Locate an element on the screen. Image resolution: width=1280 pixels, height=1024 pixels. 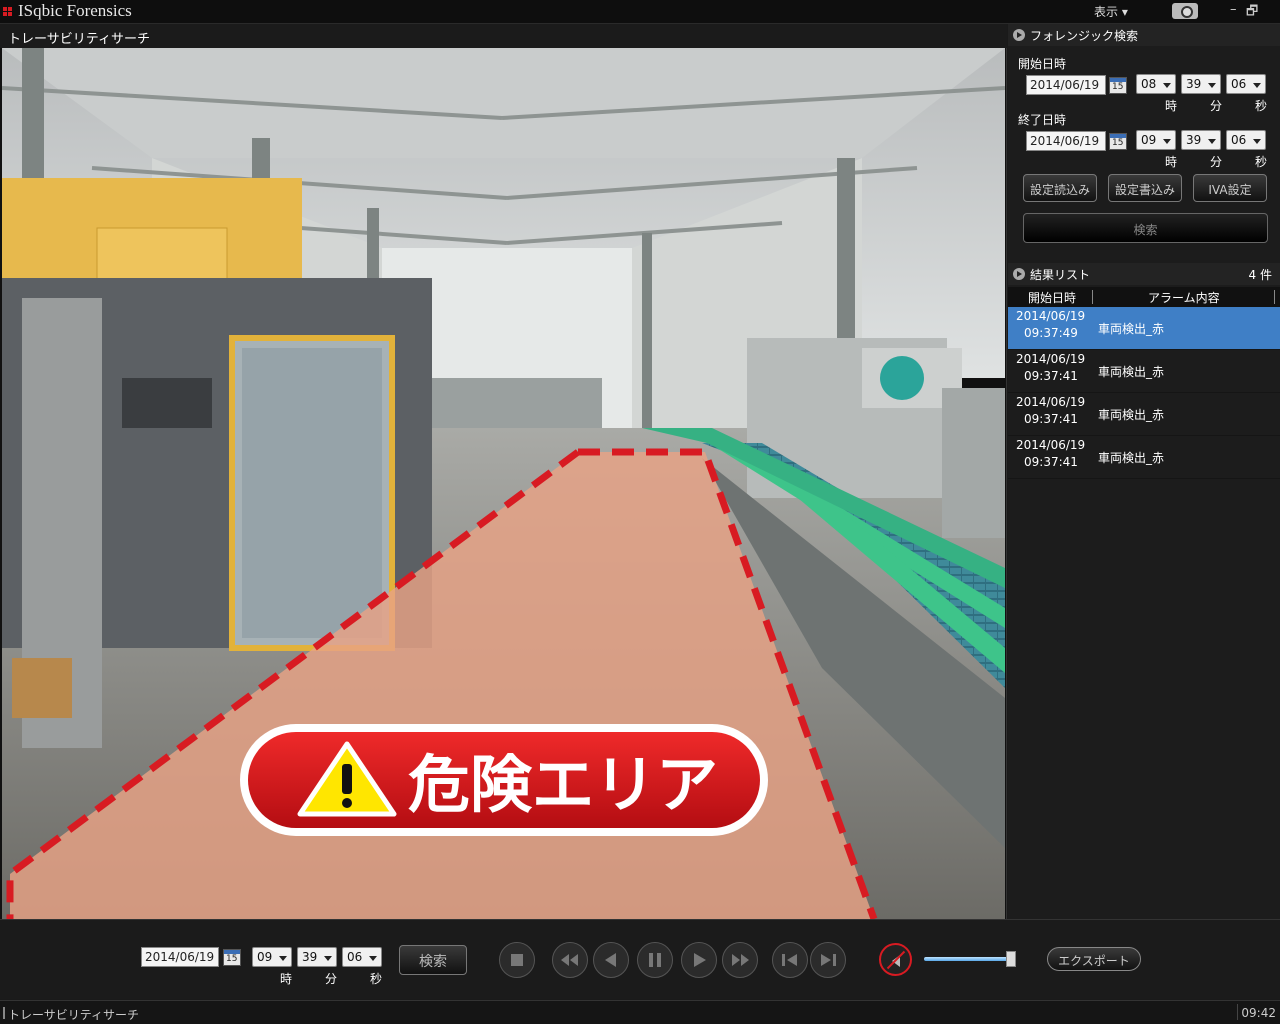
play-button is located at coordinates (699, 960).